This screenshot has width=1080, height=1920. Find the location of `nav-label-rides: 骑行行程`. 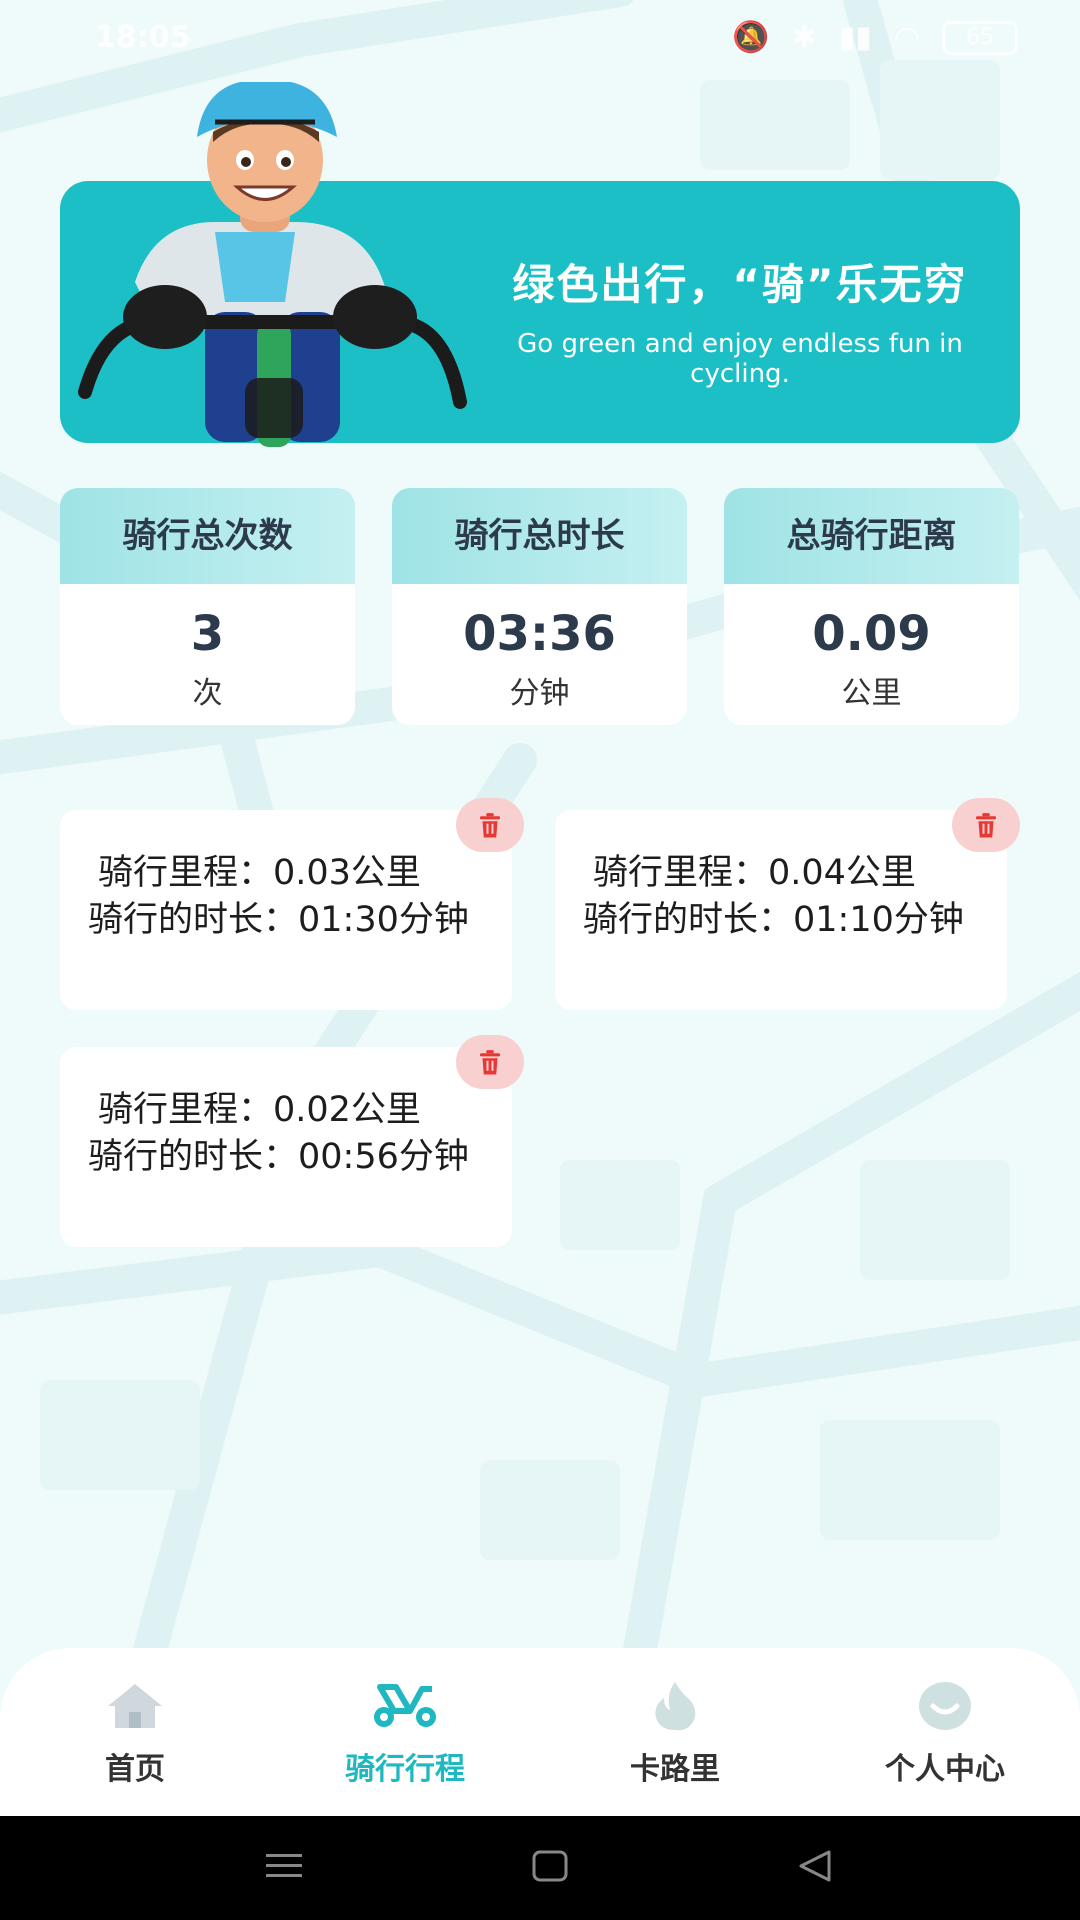

nav-label-rides: 骑行行程 is located at coordinates (405, 1769).